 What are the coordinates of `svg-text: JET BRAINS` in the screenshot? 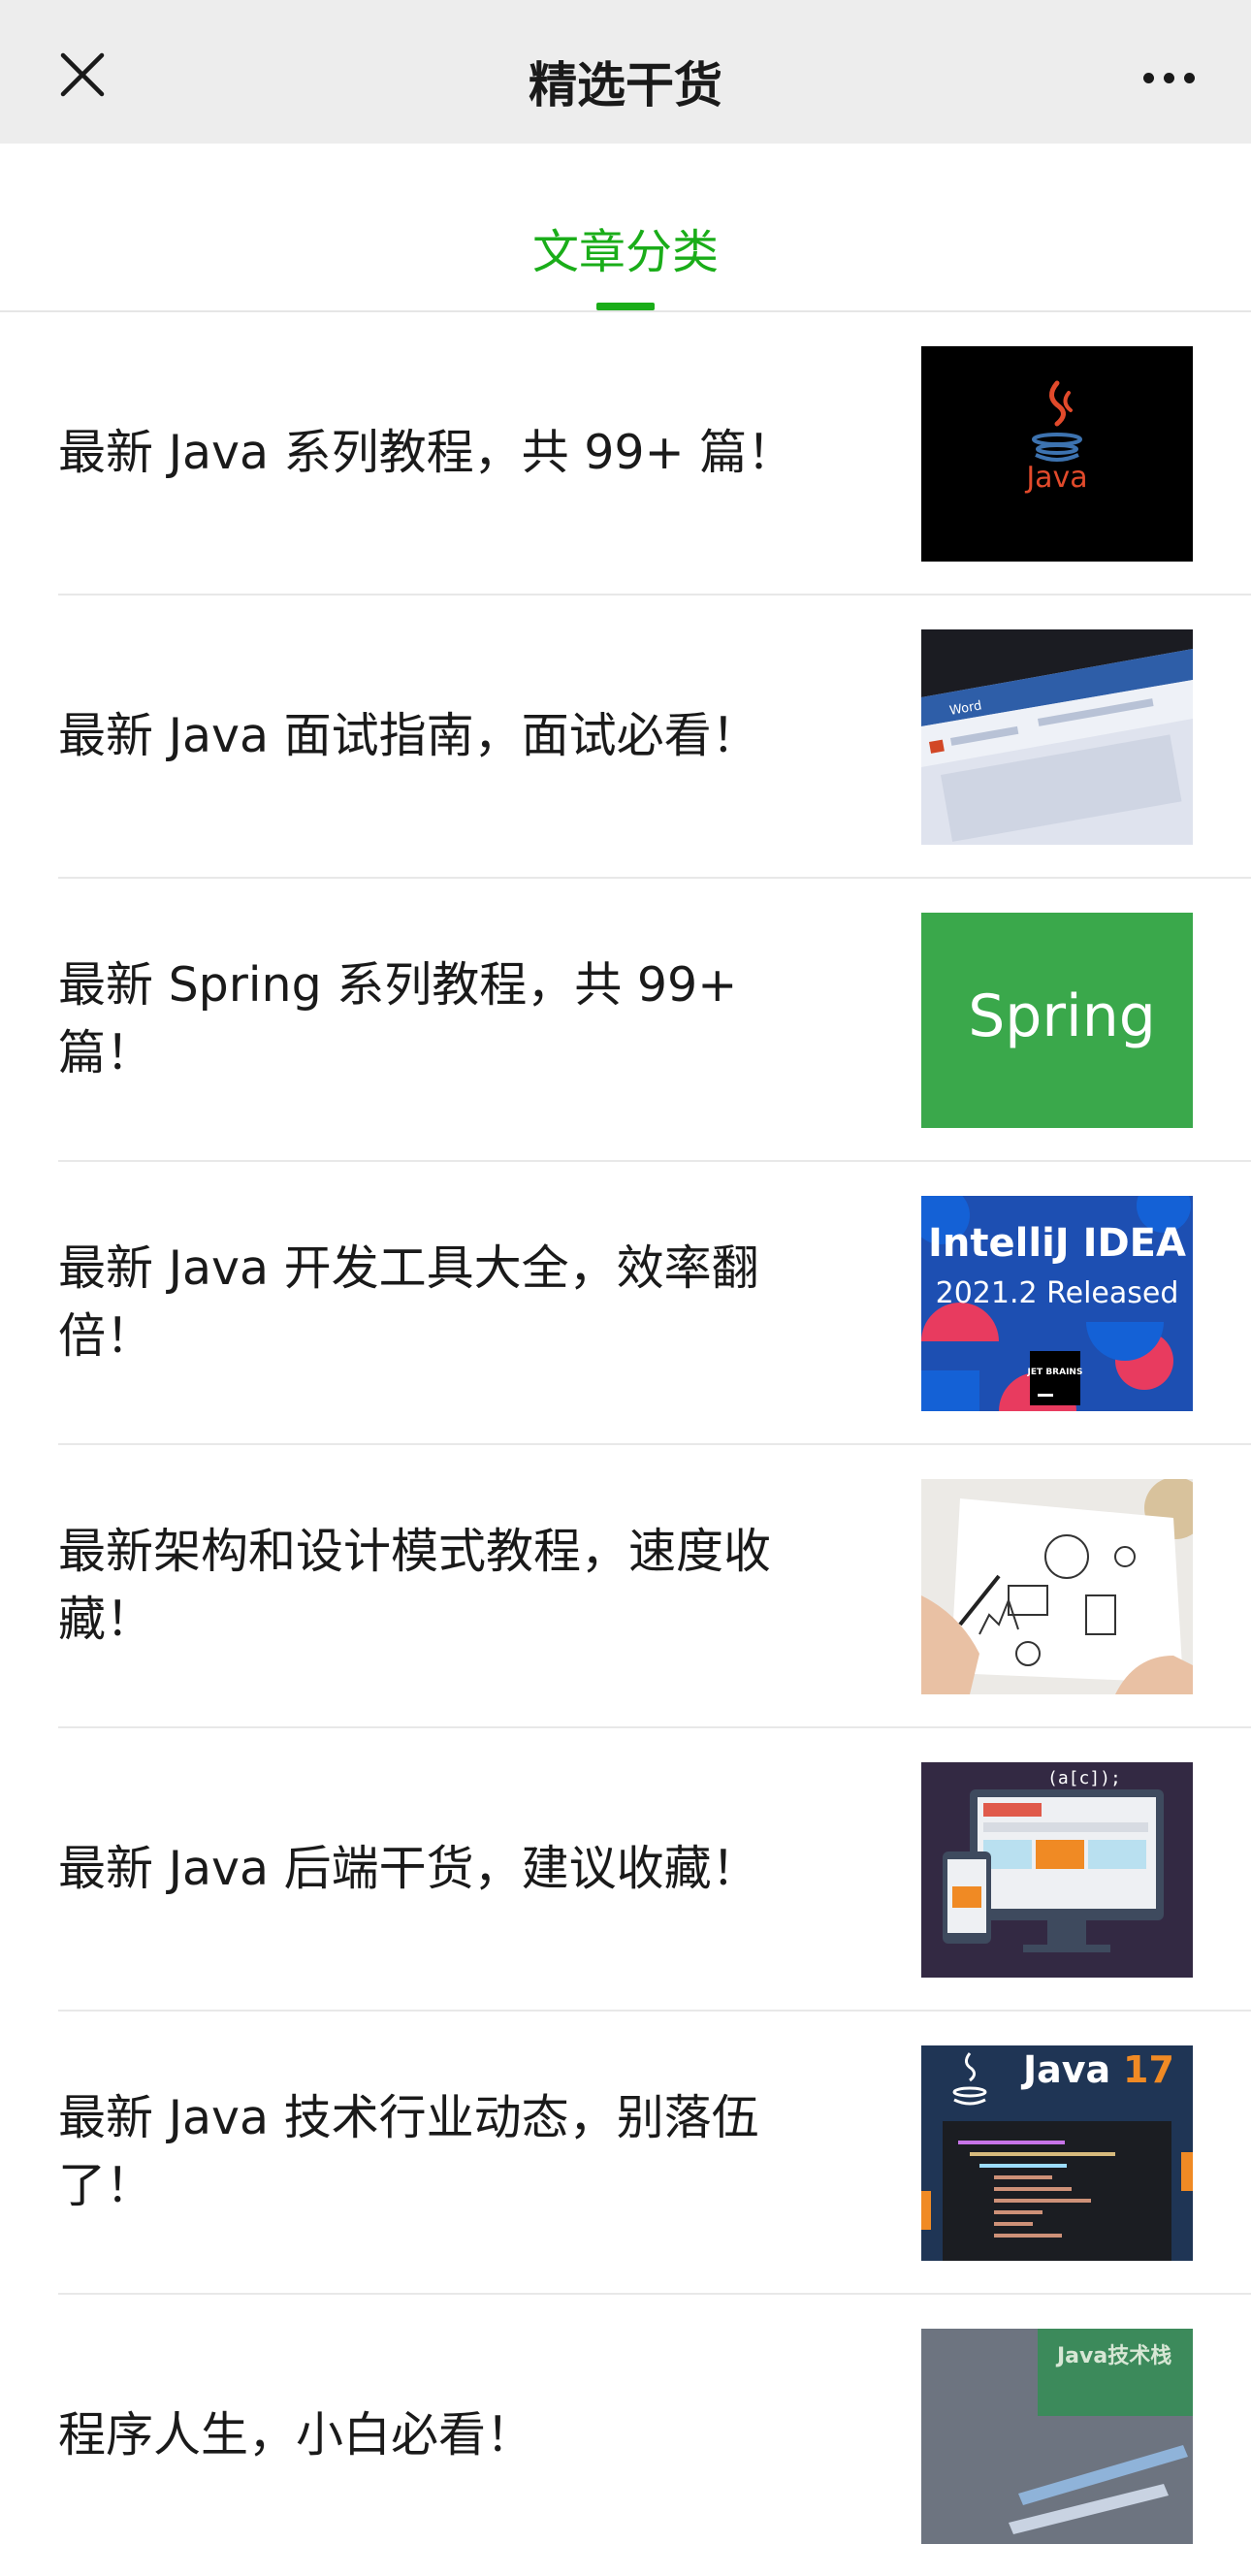 It's located at (1055, 1372).